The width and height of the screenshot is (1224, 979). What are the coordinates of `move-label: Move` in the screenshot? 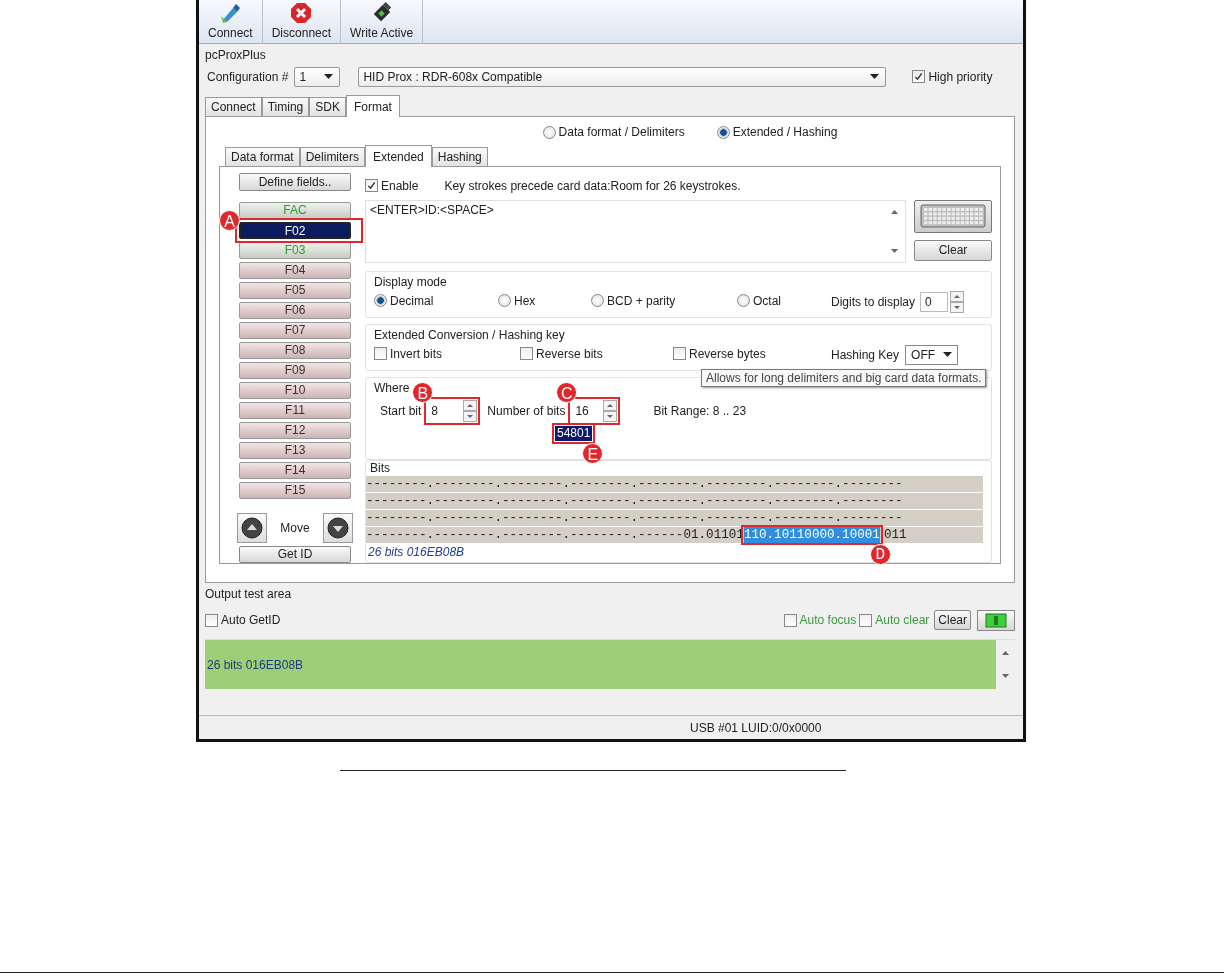 It's located at (295, 527).